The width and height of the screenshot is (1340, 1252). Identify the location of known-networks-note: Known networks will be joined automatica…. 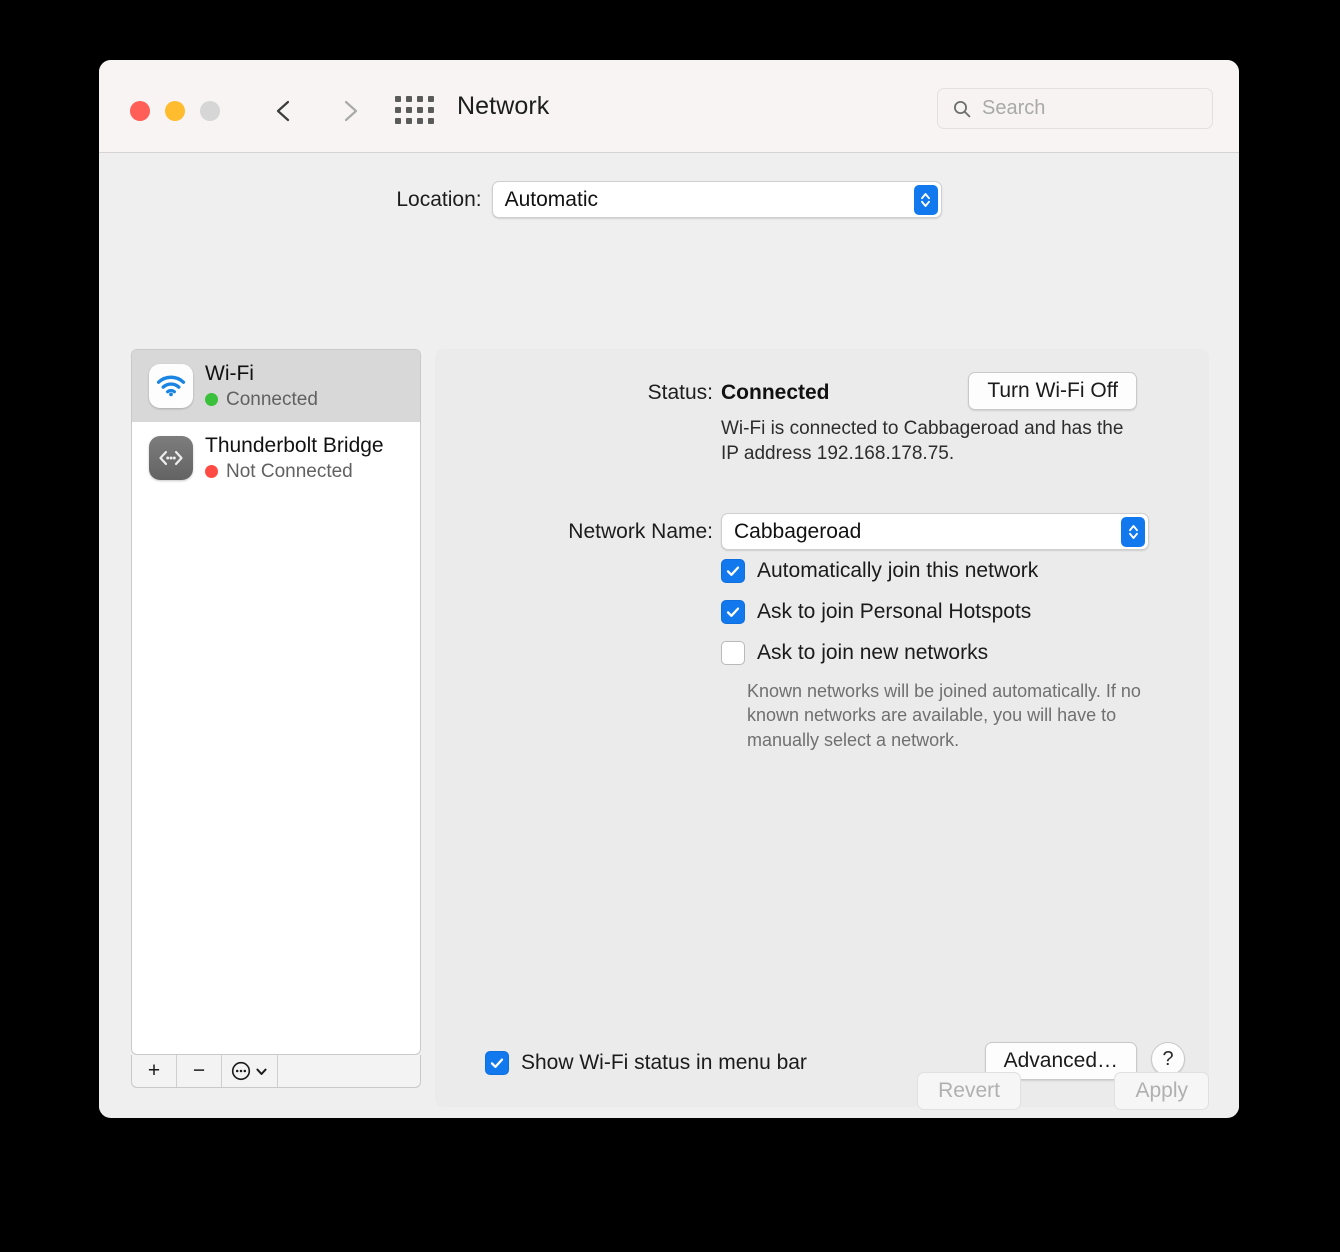
(944, 715).